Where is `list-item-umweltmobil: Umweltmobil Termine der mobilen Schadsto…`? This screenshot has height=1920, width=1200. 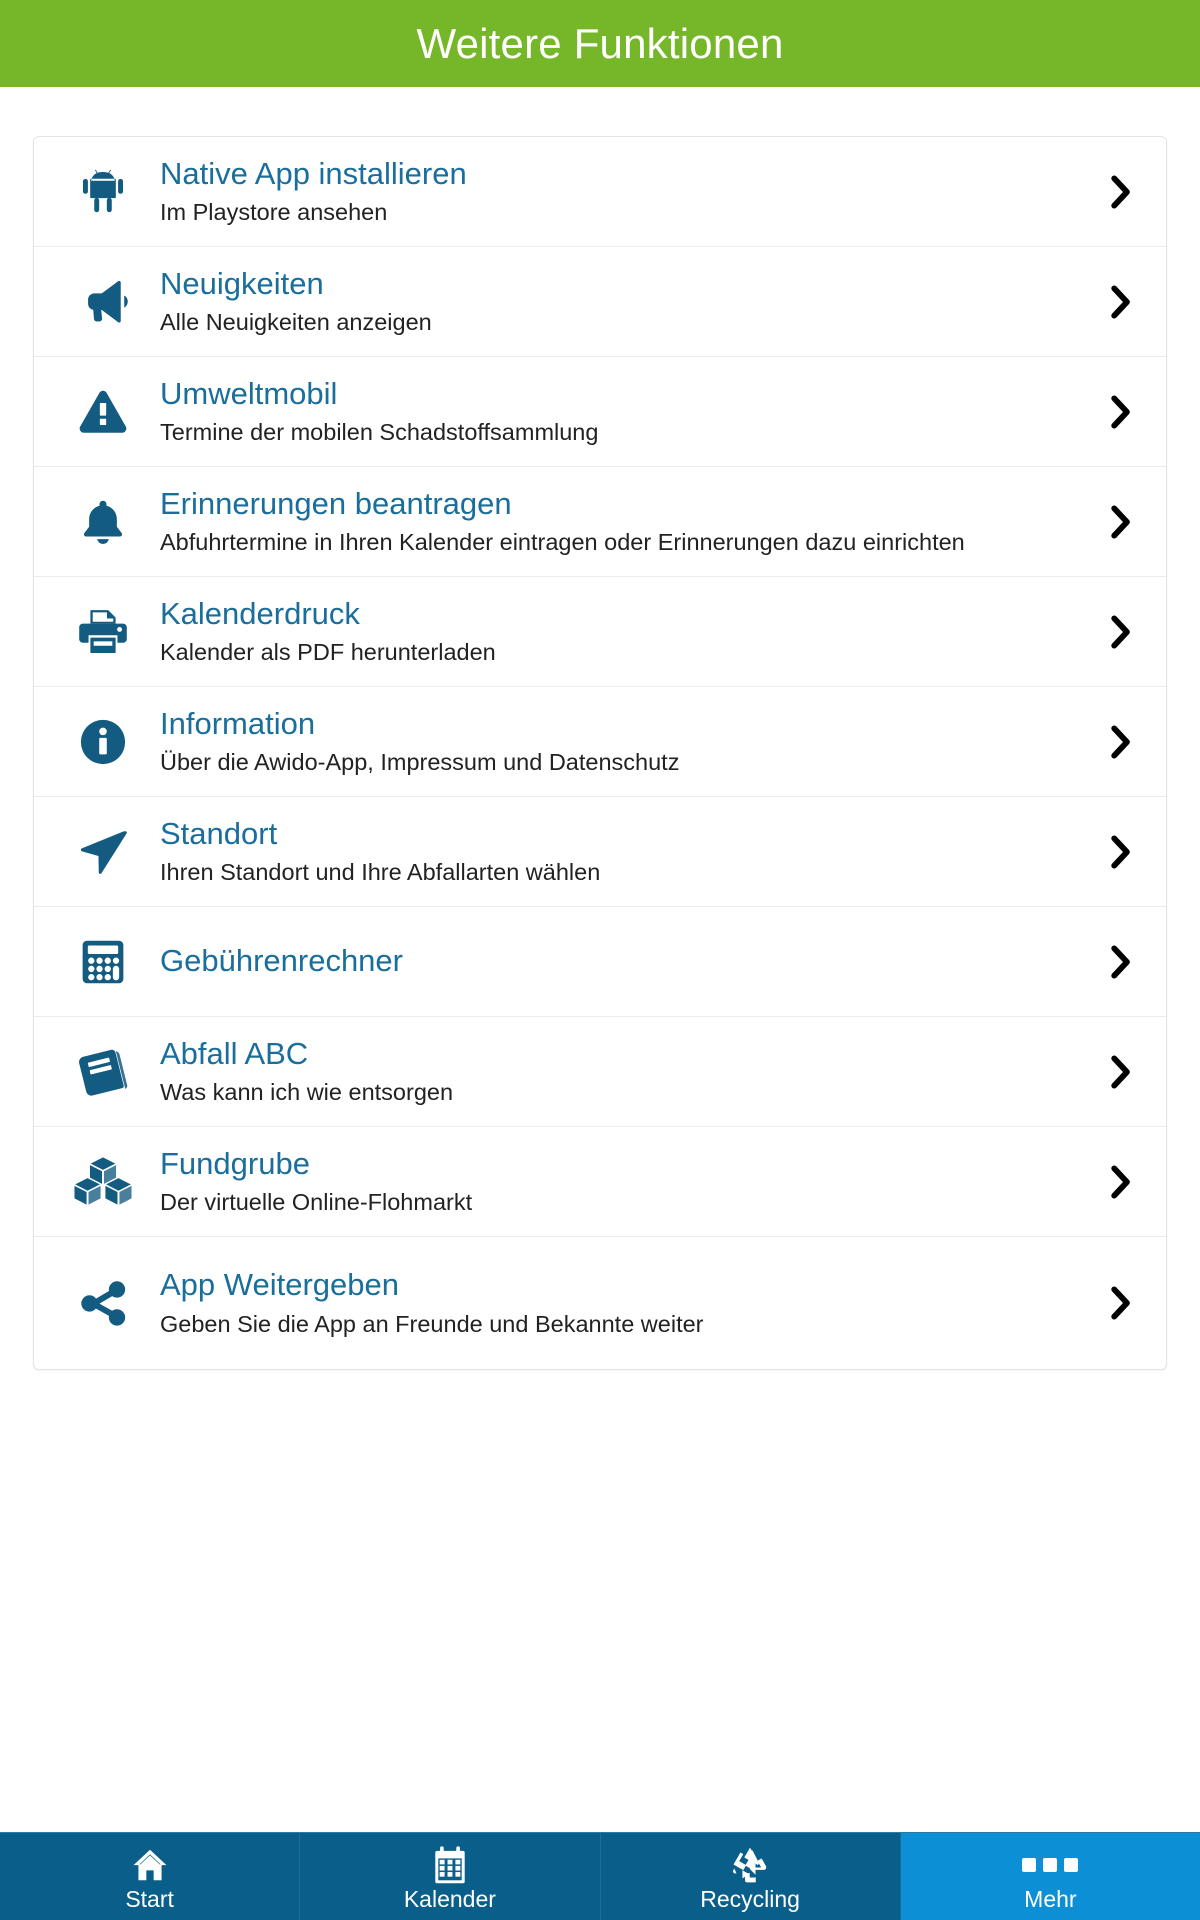
list-item-umweltmobil: Umweltmobil Termine der mobilen Schadsto… is located at coordinates (600, 412).